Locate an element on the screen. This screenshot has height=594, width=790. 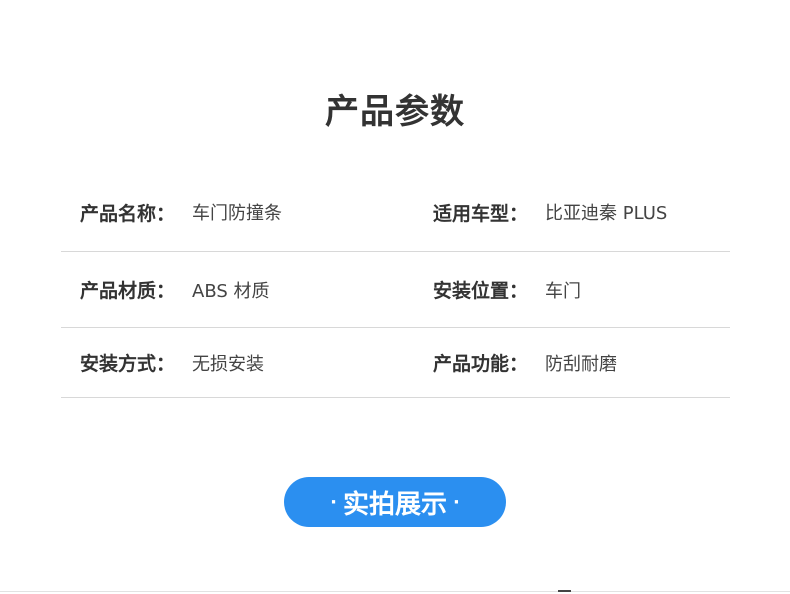
real-photos-button: · 实拍展示 · is located at coordinates (395, 502).